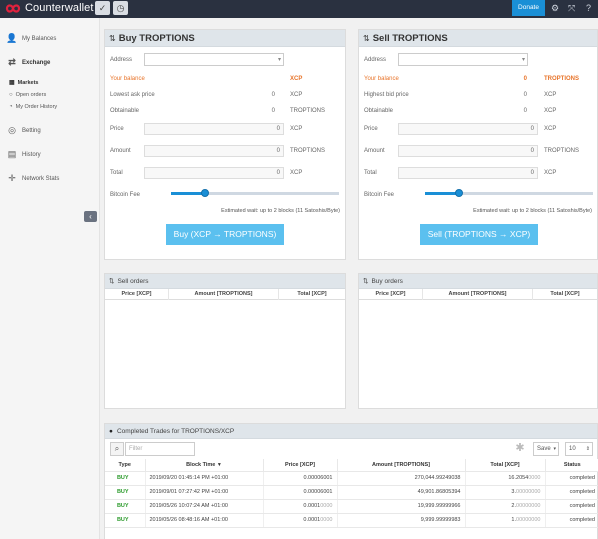  Describe the element at coordinates (59, 8) in the screenshot. I see `brand-name: Counterwallet` at that location.